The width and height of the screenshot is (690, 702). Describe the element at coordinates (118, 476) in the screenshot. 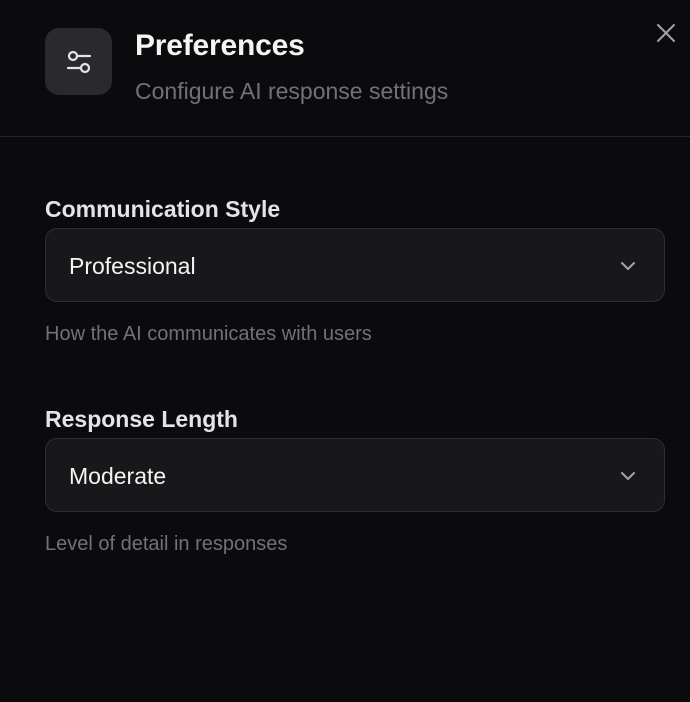

I see `response-length-value: Moderate` at that location.